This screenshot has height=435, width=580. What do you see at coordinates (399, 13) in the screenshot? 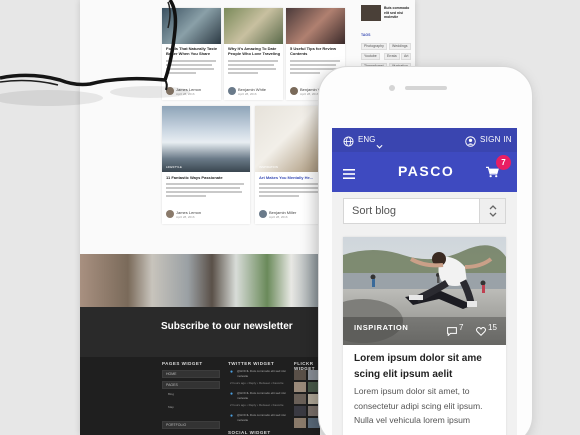
I see `recent-post-title: Buis commodo elit sed nisi molestie` at bounding box center [399, 13].